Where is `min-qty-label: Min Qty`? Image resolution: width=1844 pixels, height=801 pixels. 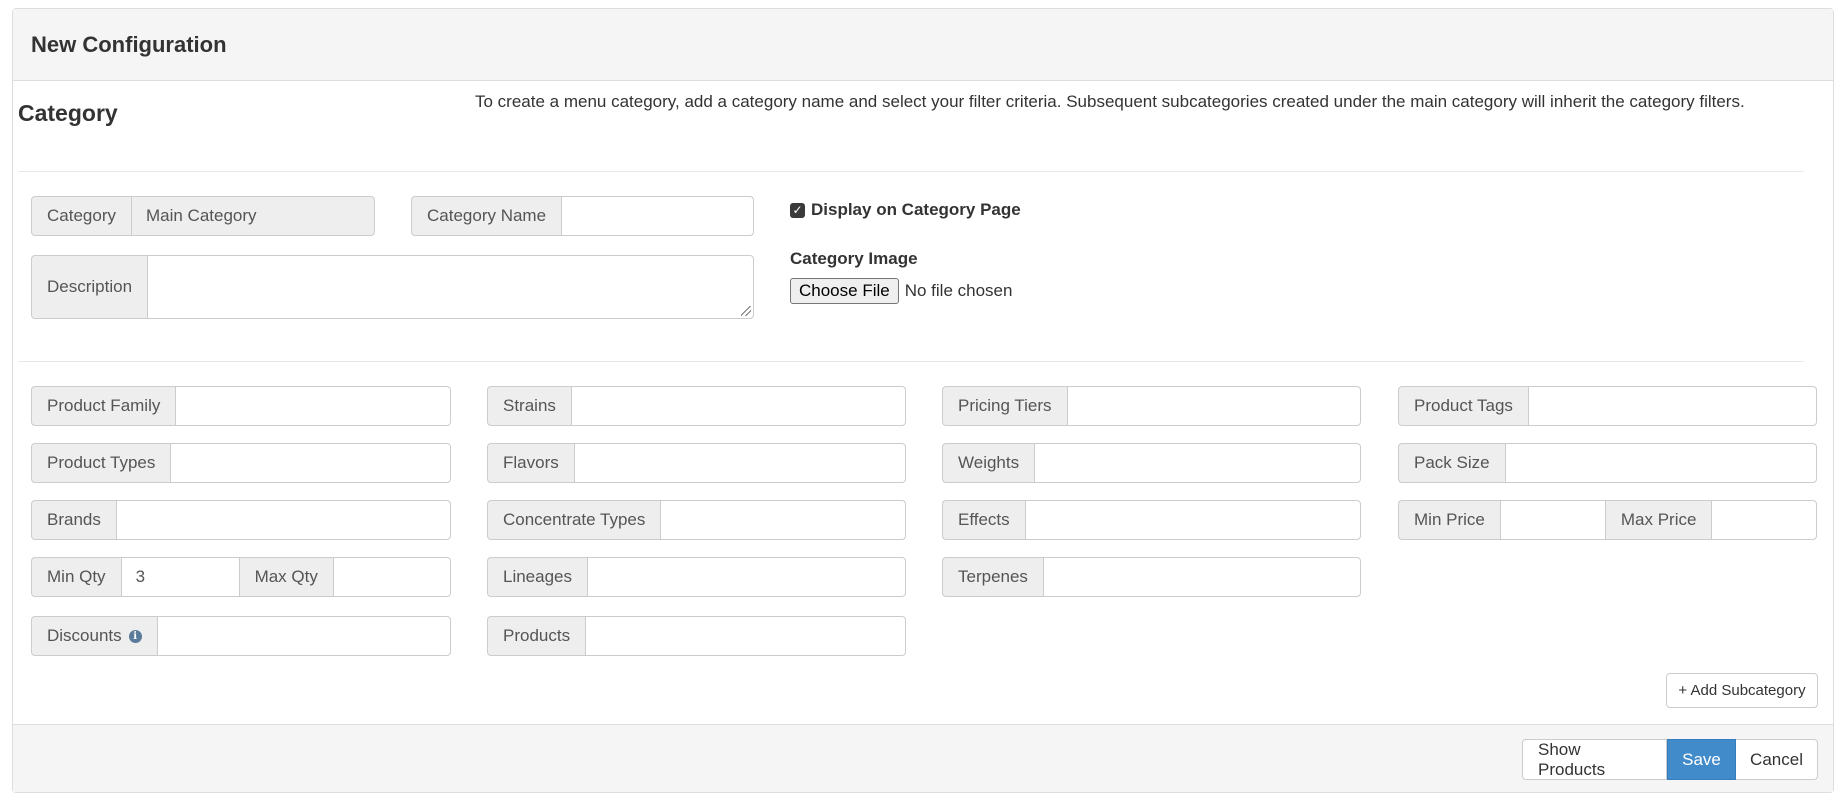 min-qty-label: Min Qty is located at coordinates (76, 577).